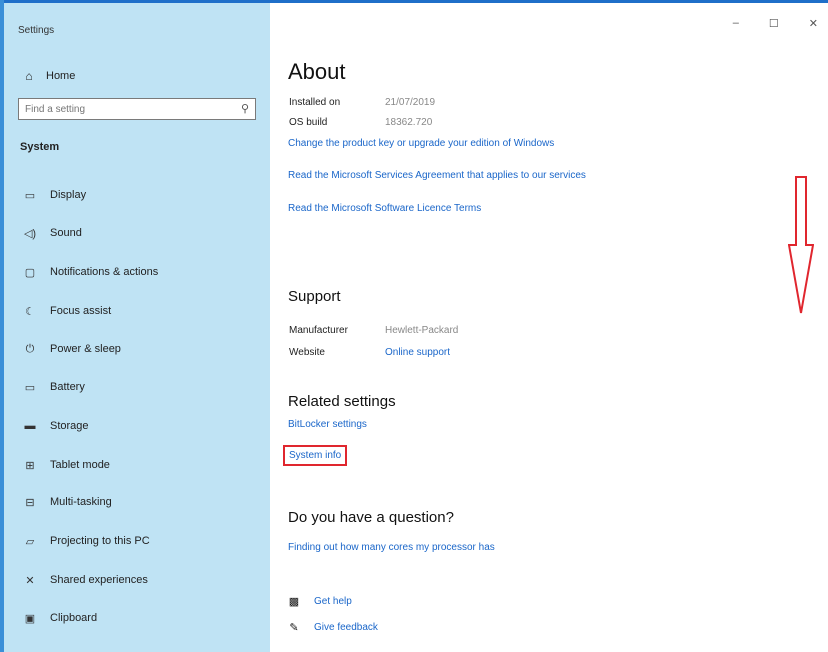 The width and height of the screenshot is (828, 652). What do you see at coordinates (307, 352) in the screenshot?
I see `website-label: Website` at bounding box center [307, 352].